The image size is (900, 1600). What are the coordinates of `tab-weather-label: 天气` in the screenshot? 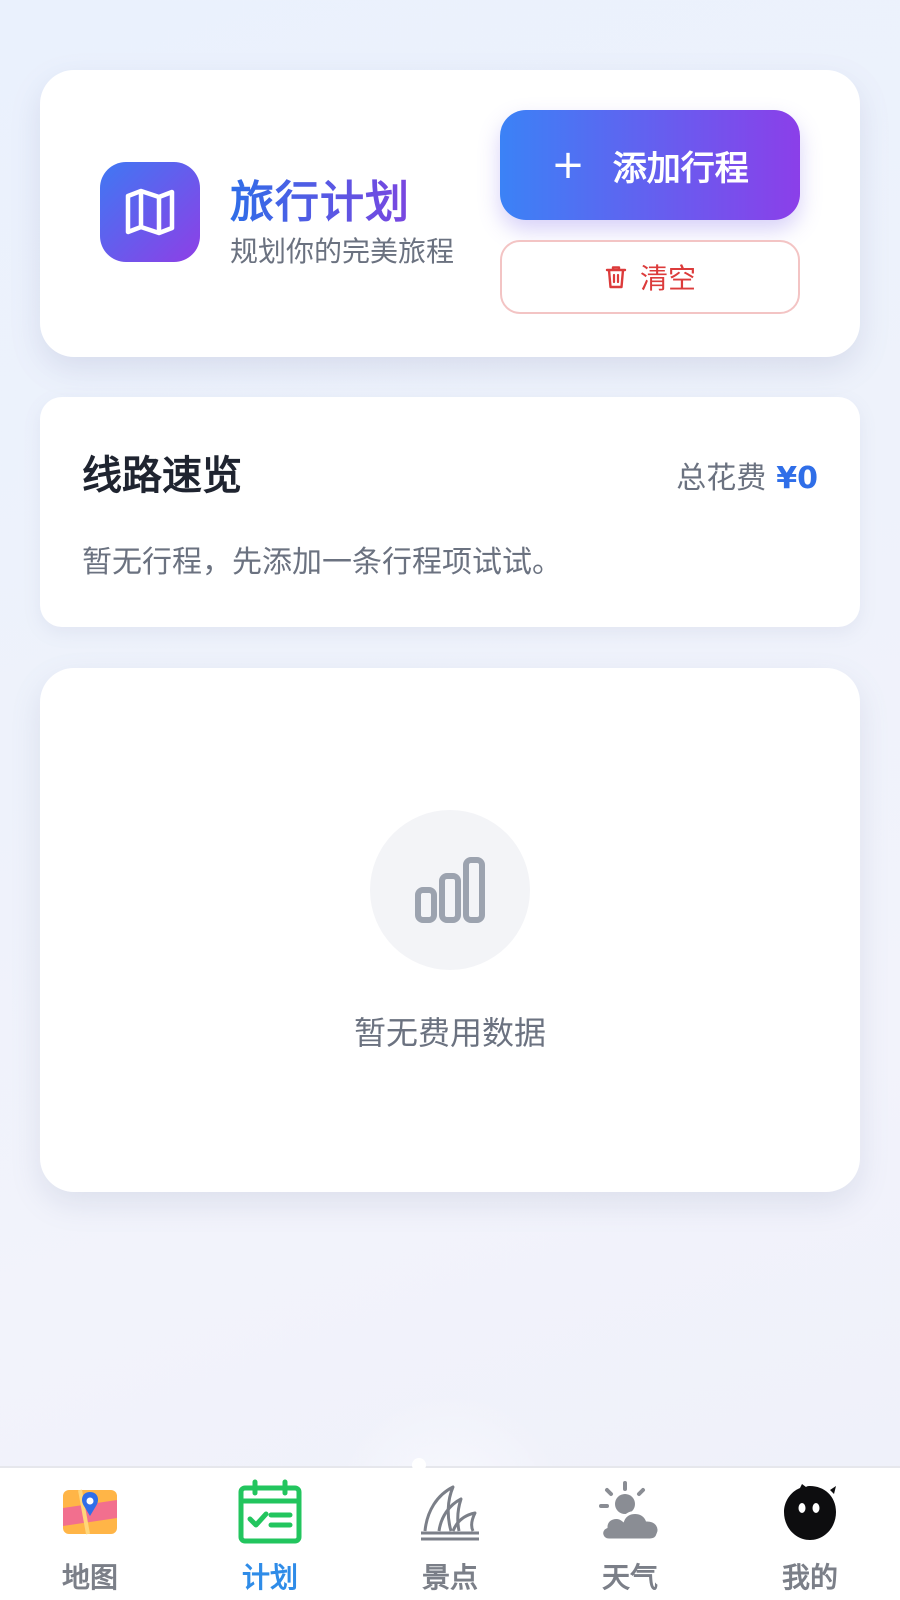 It's located at (629, 1577).